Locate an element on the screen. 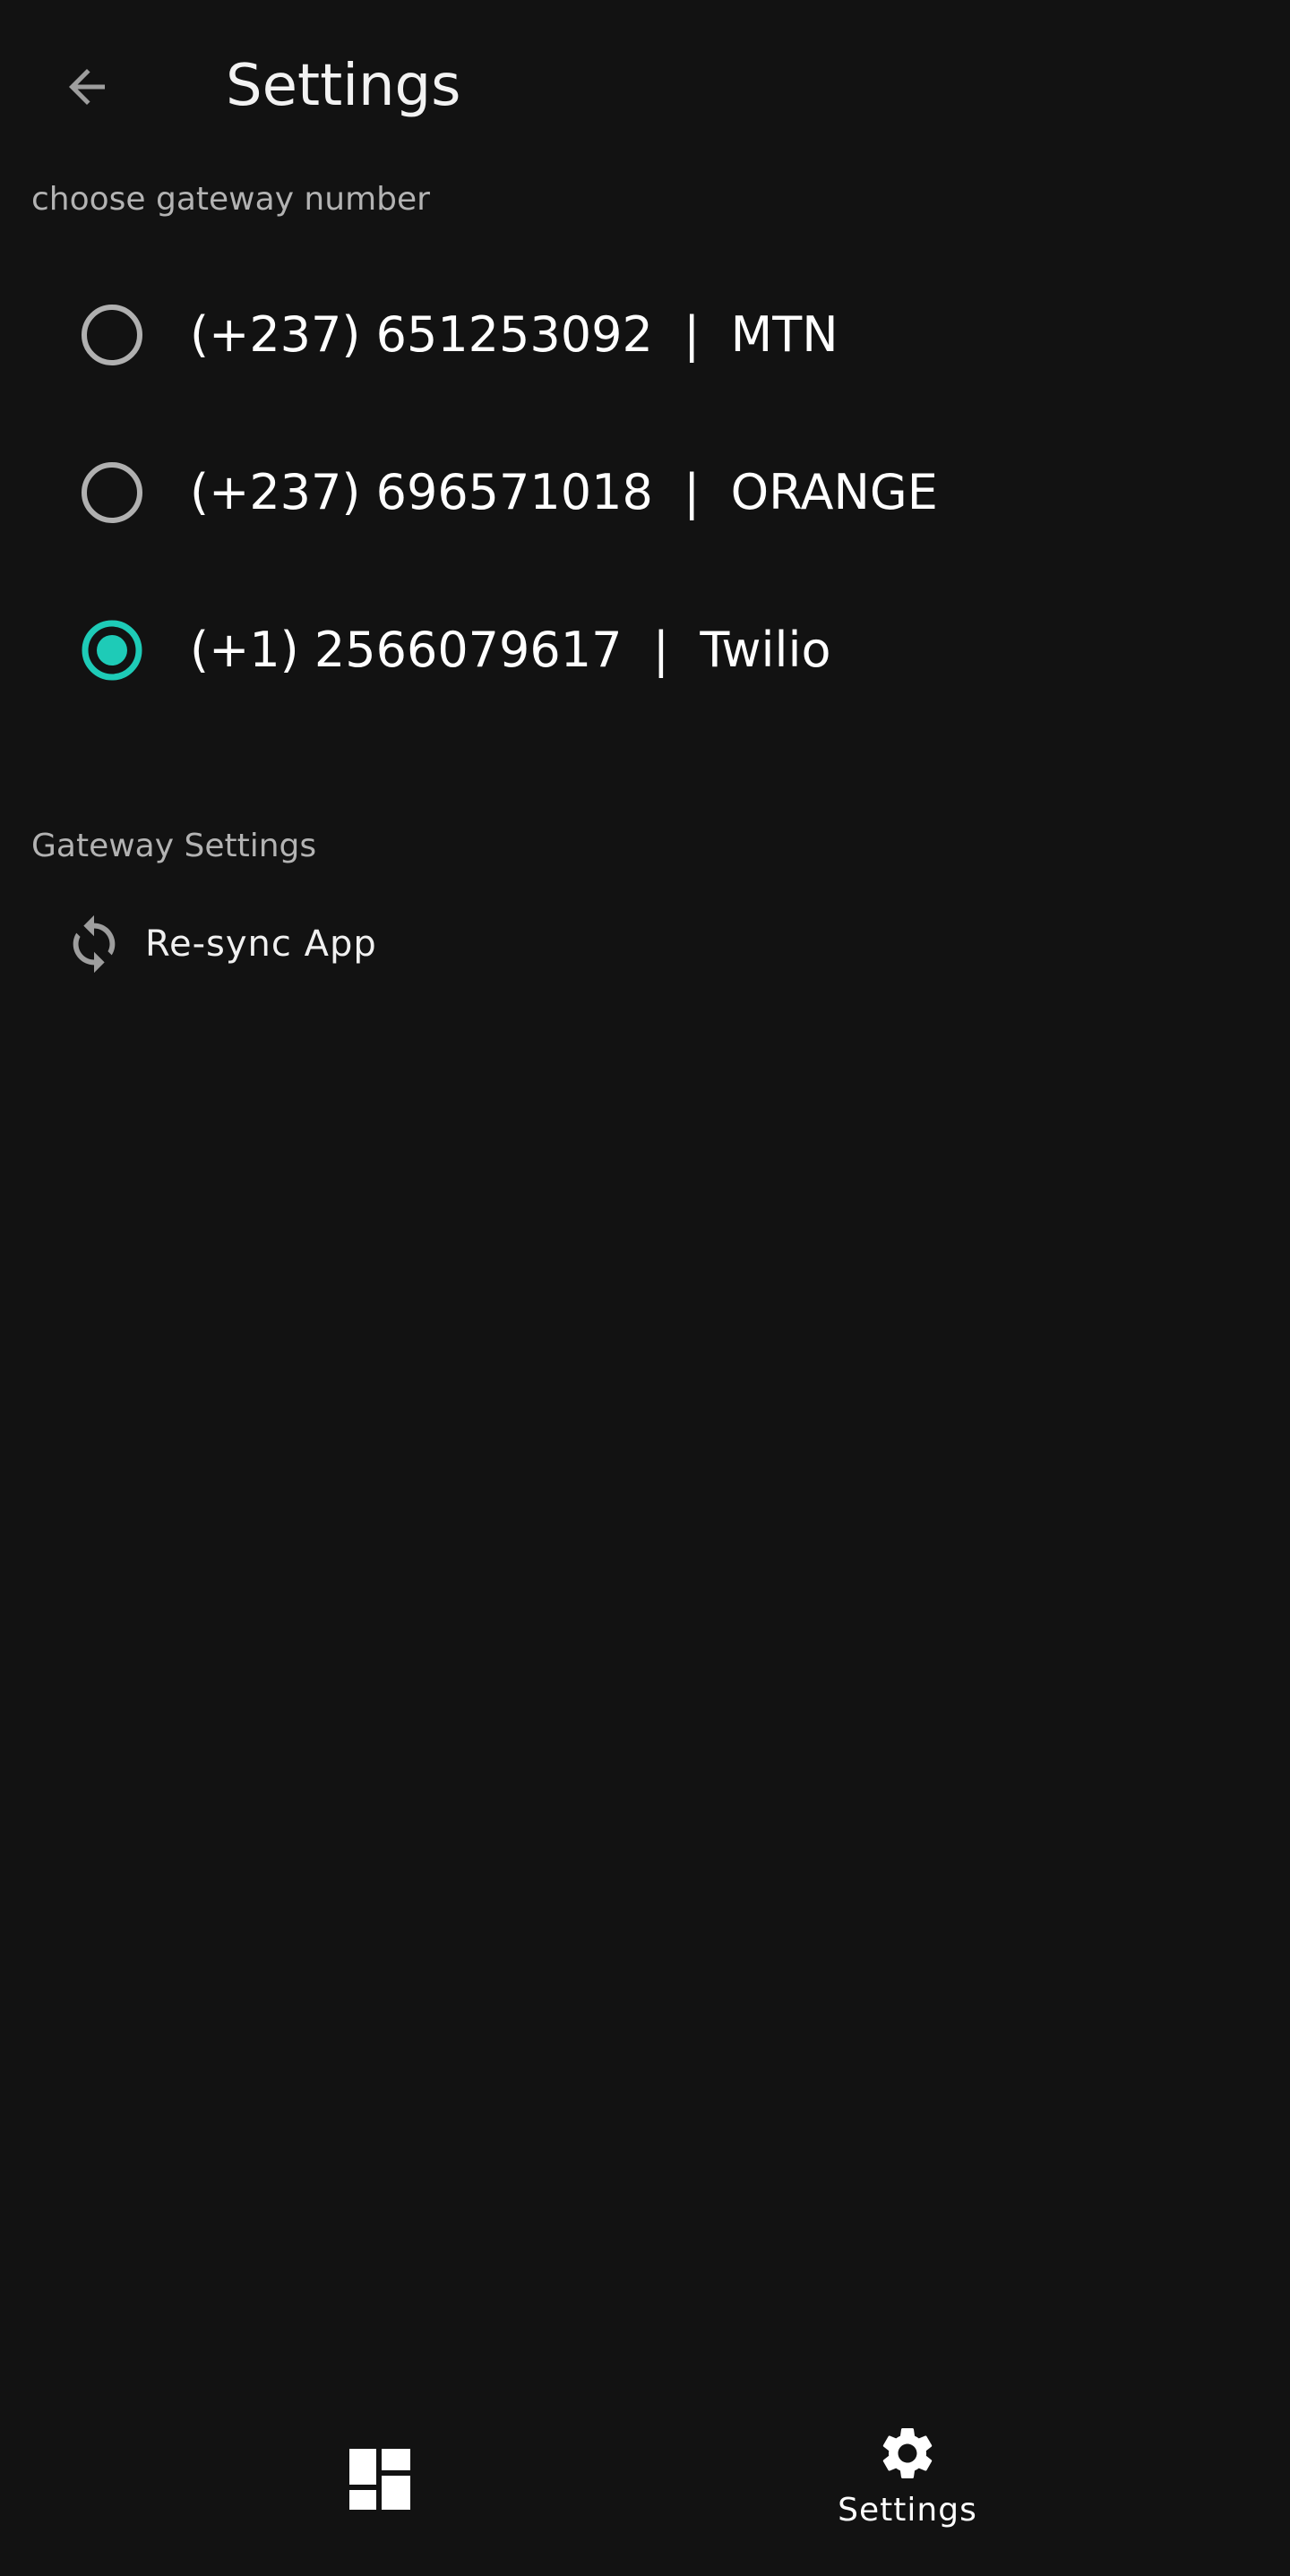 This screenshot has width=1290, height=2576. arrow-left-icon is located at coordinates (87, 87).